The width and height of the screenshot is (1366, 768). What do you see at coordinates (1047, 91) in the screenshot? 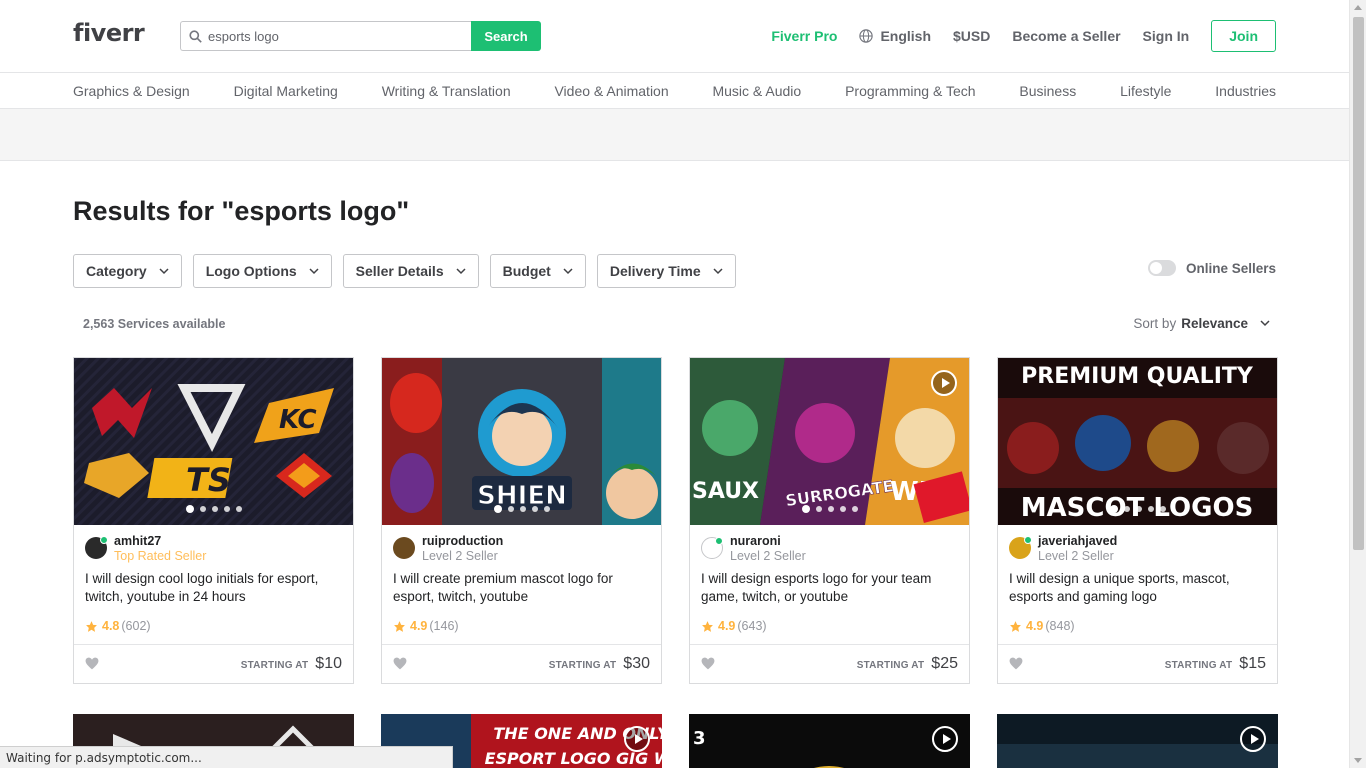
I see `category-business: Business` at bounding box center [1047, 91].